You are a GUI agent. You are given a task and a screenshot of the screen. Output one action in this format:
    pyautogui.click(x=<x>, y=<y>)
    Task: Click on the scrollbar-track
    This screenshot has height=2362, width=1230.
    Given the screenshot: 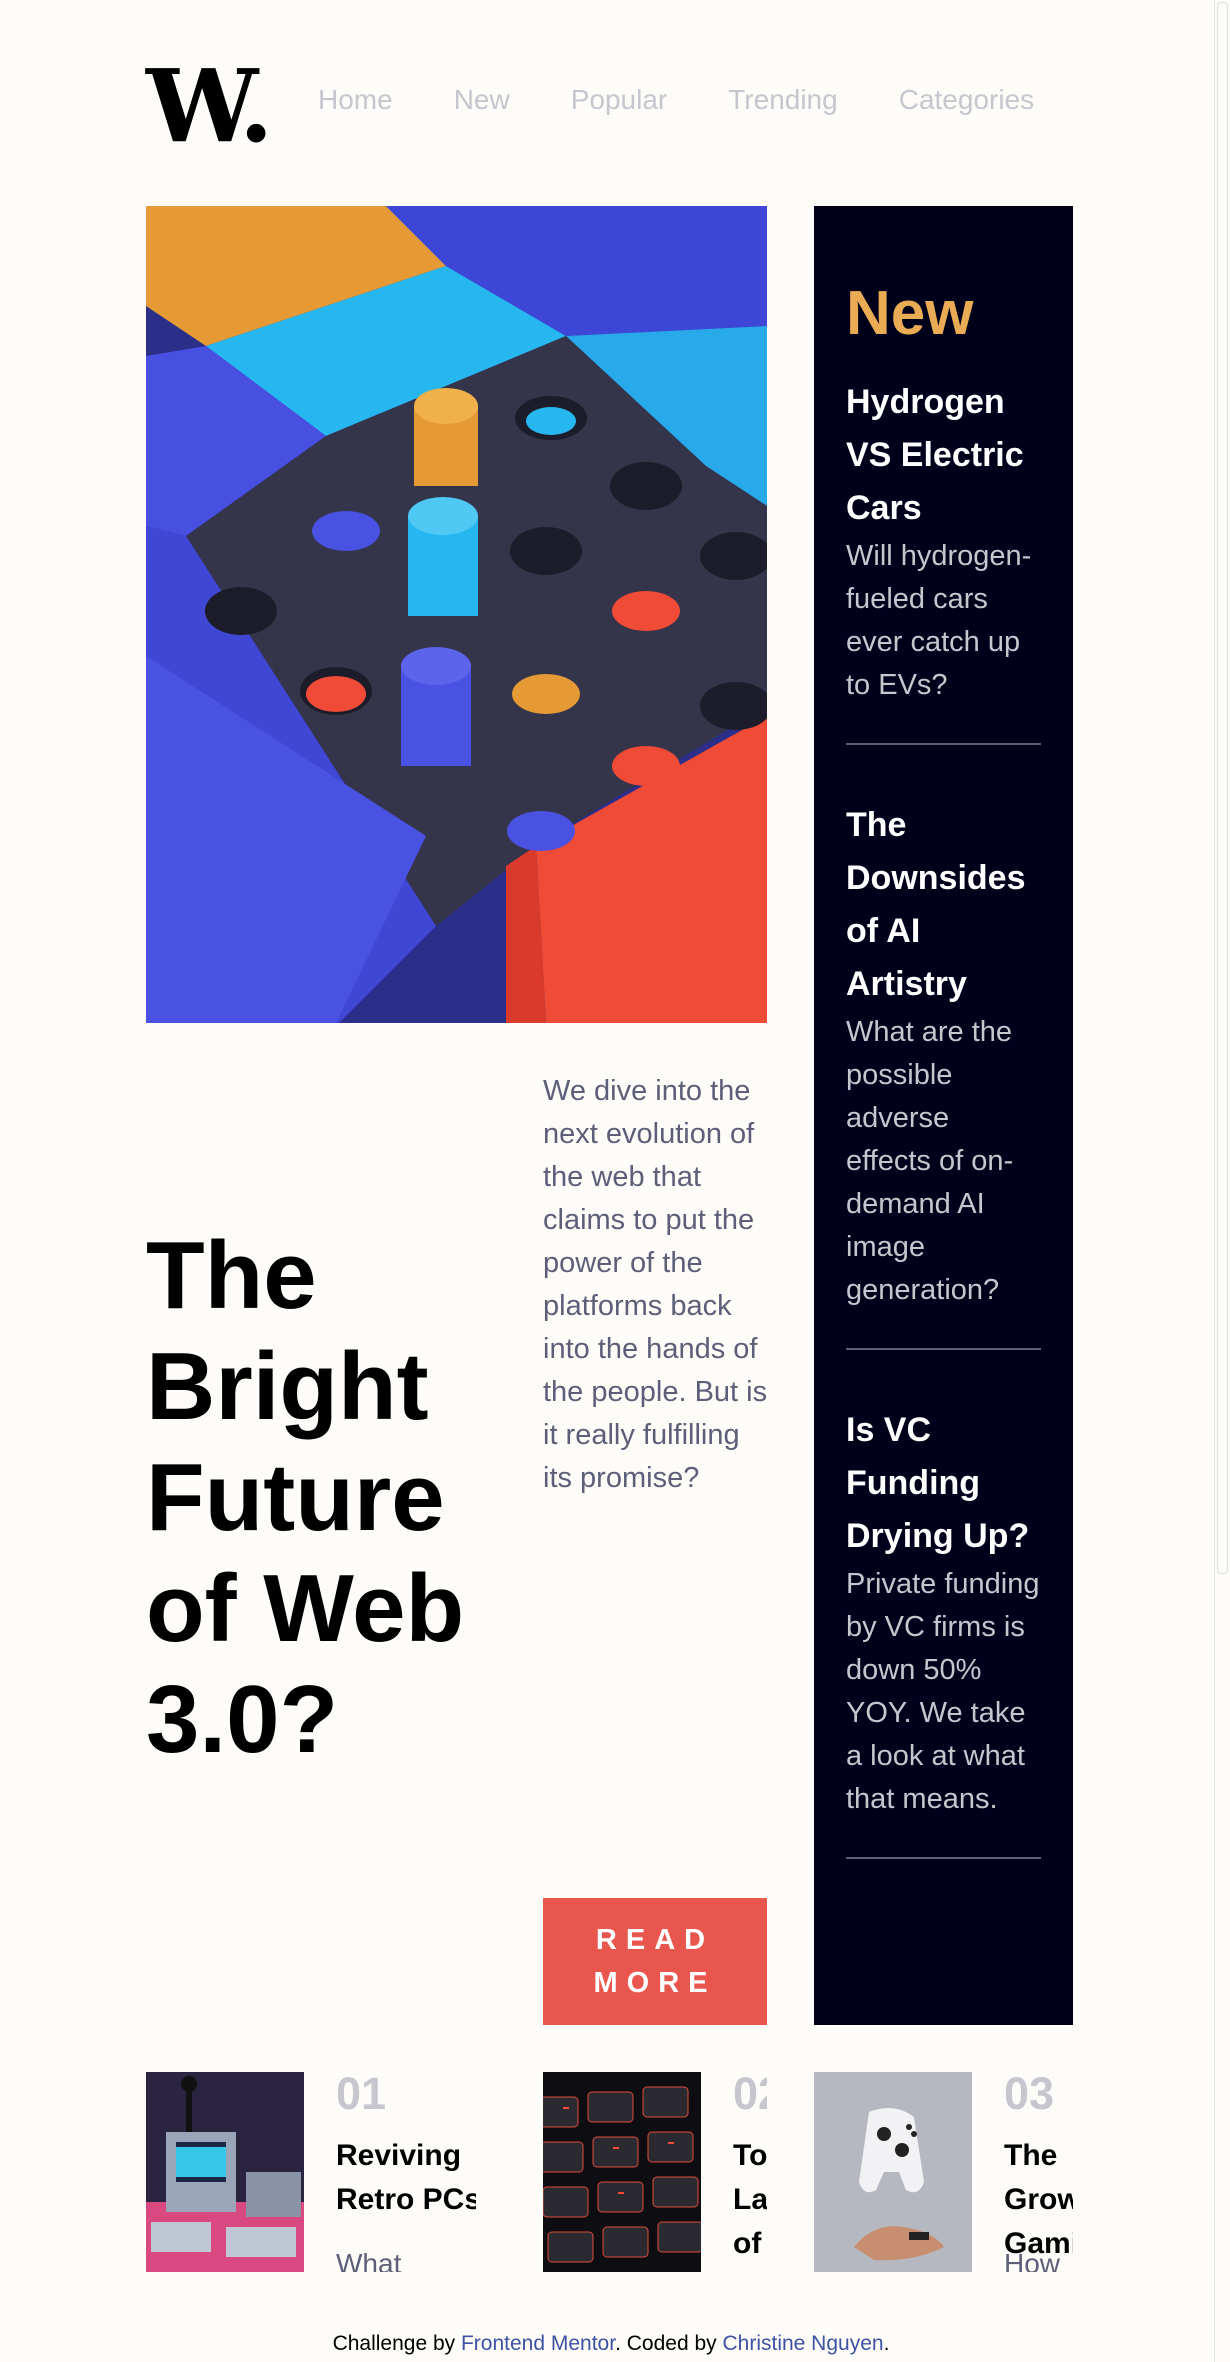 What is the action you would take?
    pyautogui.click(x=1222, y=1181)
    